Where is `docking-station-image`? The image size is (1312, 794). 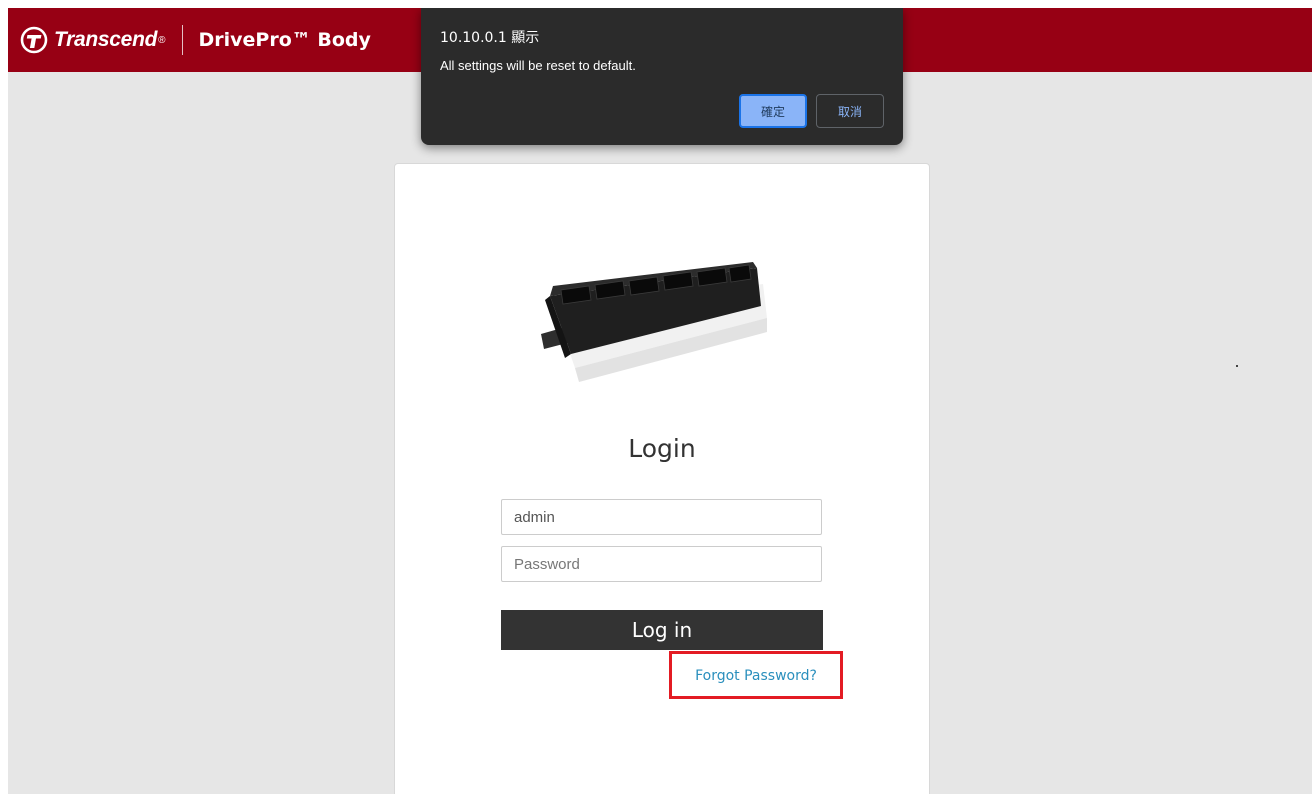 docking-station-image is located at coordinates (654, 322).